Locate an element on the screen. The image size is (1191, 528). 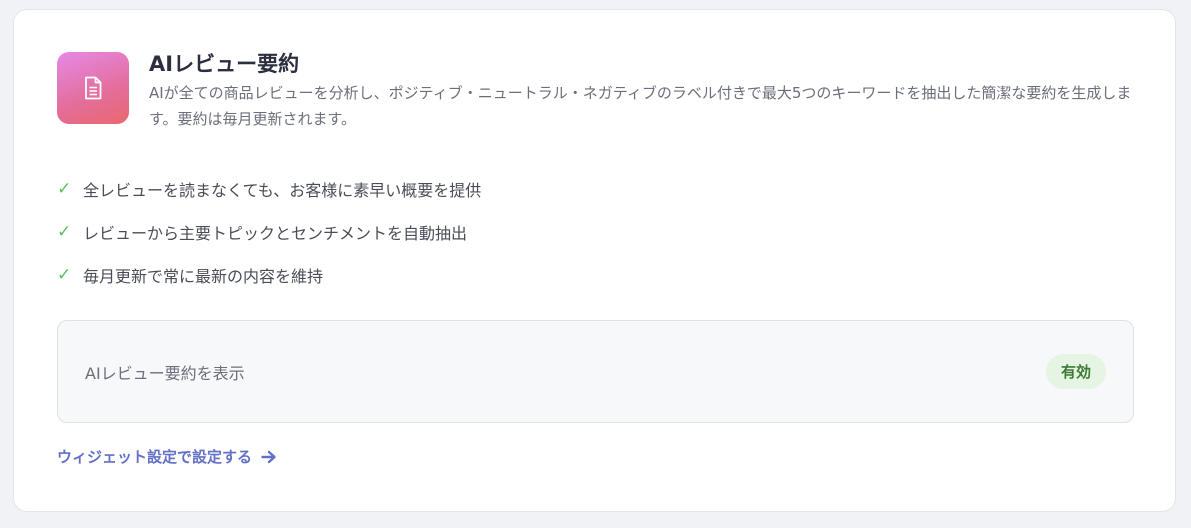
feature-item-text: 毎月更新で常に最新の内容を維持 is located at coordinates (203, 276).